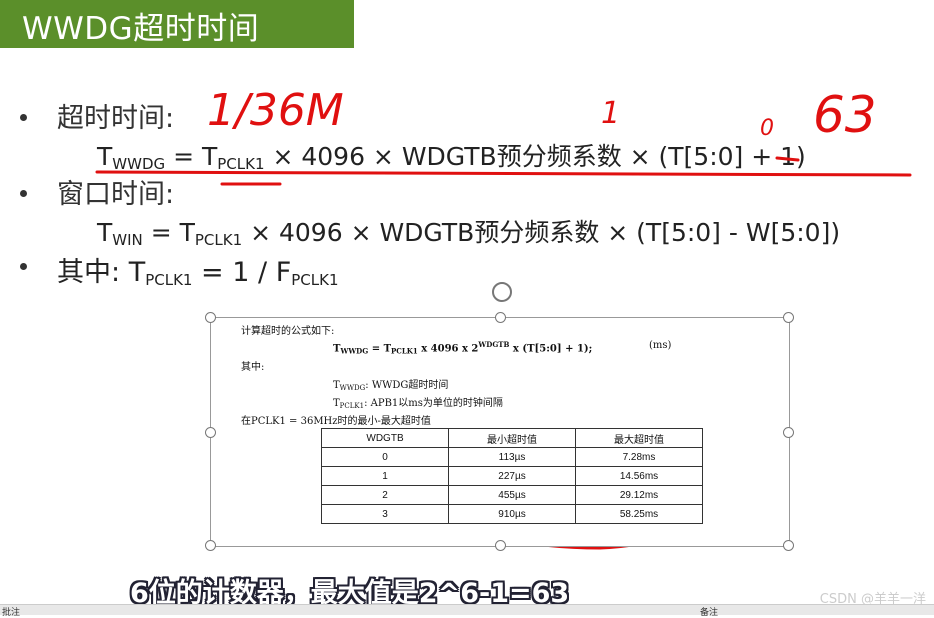 The width and height of the screenshot is (934, 618). What do you see at coordinates (385, 457) in the screenshot?
I see `table-cell: 0` at bounding box center [385, 457].